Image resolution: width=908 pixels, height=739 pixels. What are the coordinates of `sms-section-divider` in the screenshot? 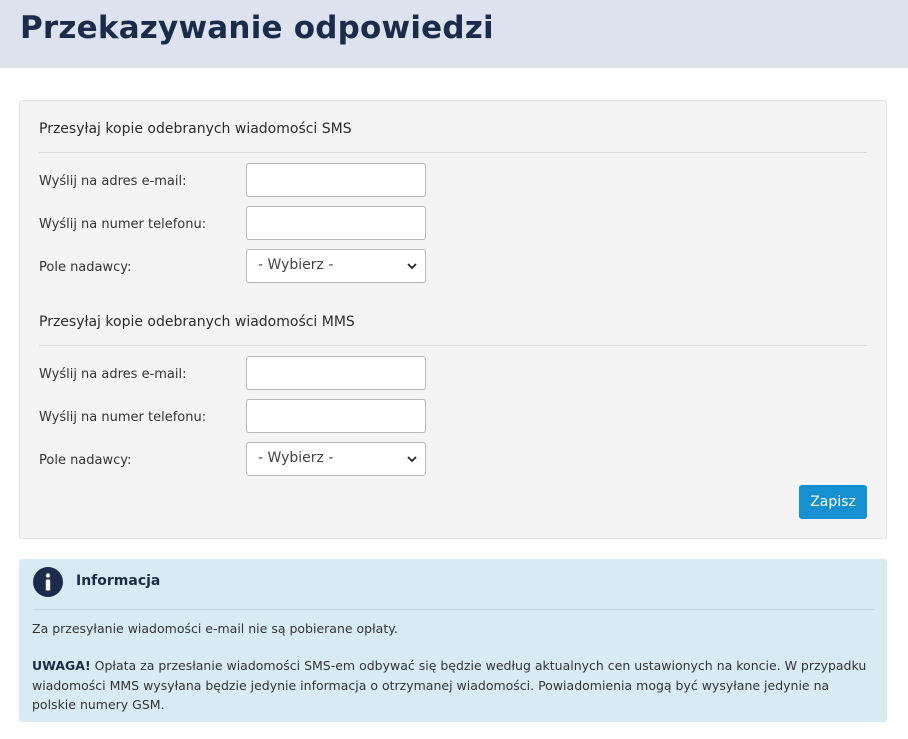 It's located at (453, 152).